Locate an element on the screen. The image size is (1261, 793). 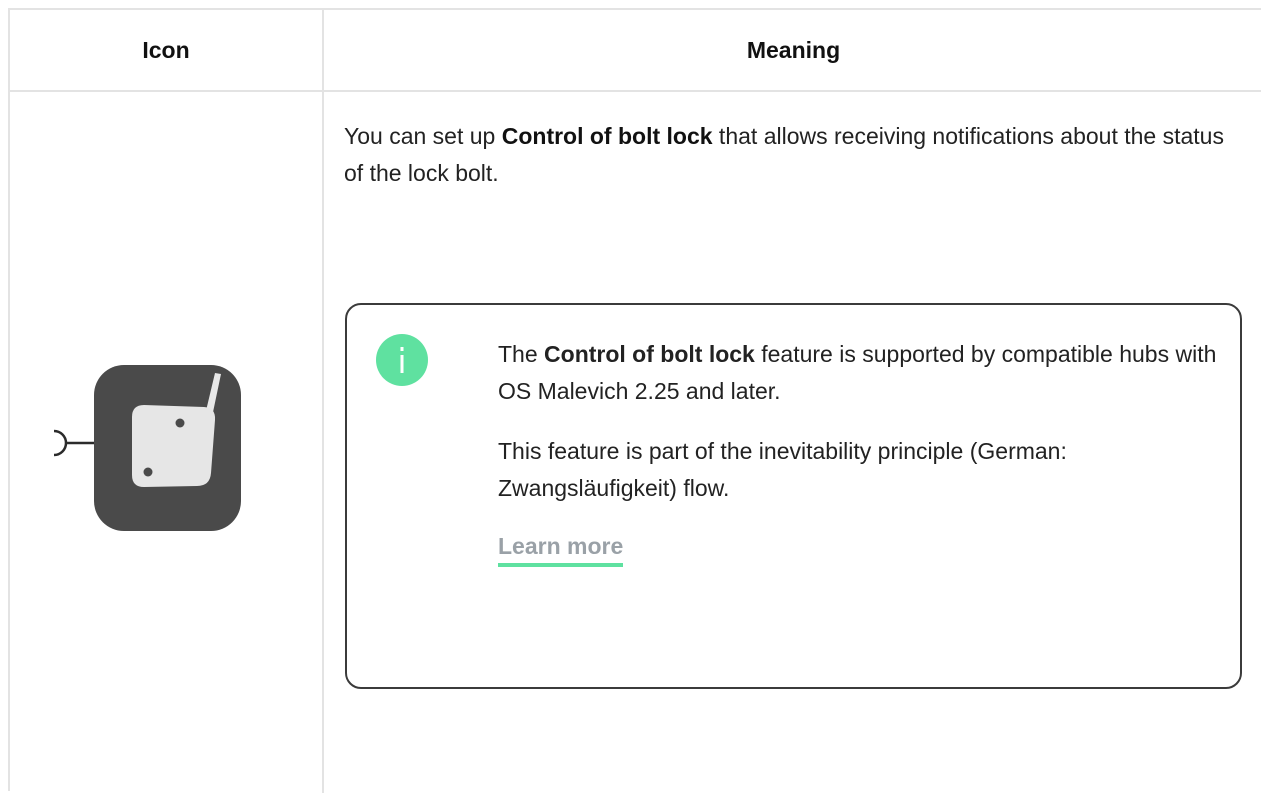
learn-more-link: Learn more is located at coordinates (561, 549).